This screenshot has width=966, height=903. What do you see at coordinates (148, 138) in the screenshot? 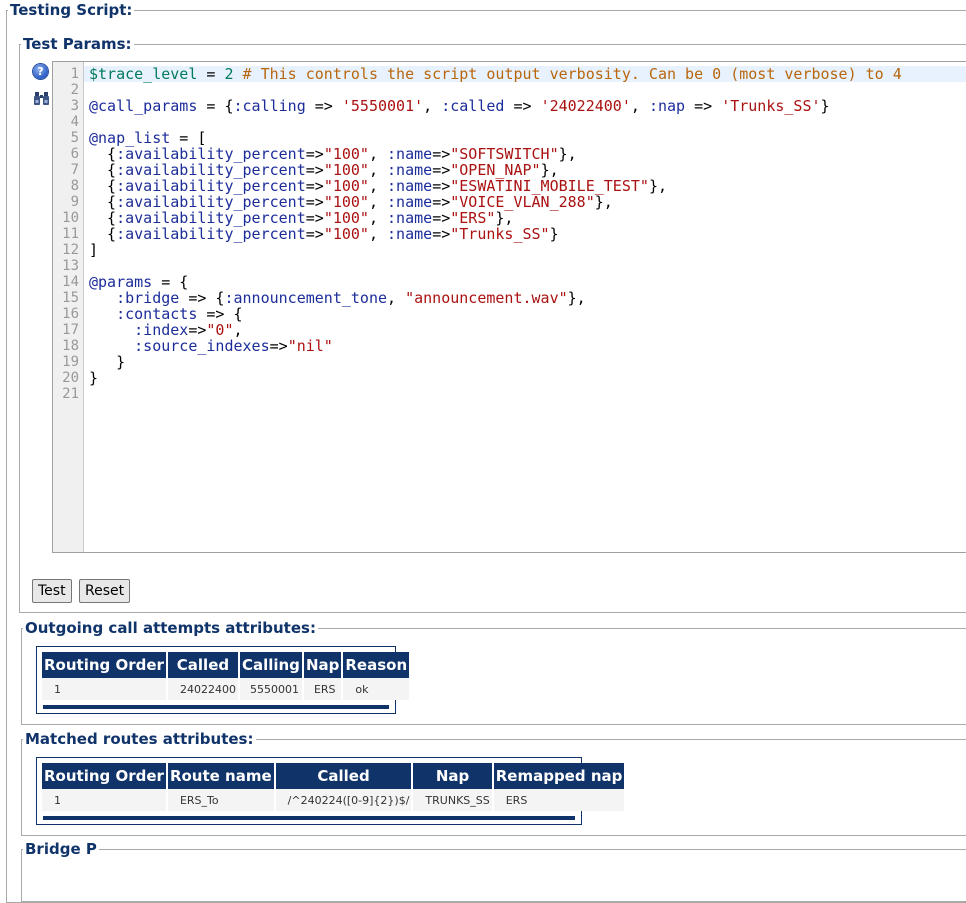
I see `code-line-5: @nap_list = [` at bounding box center [148, 138].